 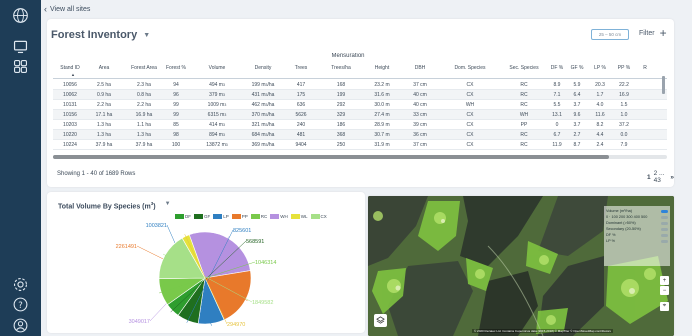 I want to click on column-header: DF %, so click(x=557, y=69).